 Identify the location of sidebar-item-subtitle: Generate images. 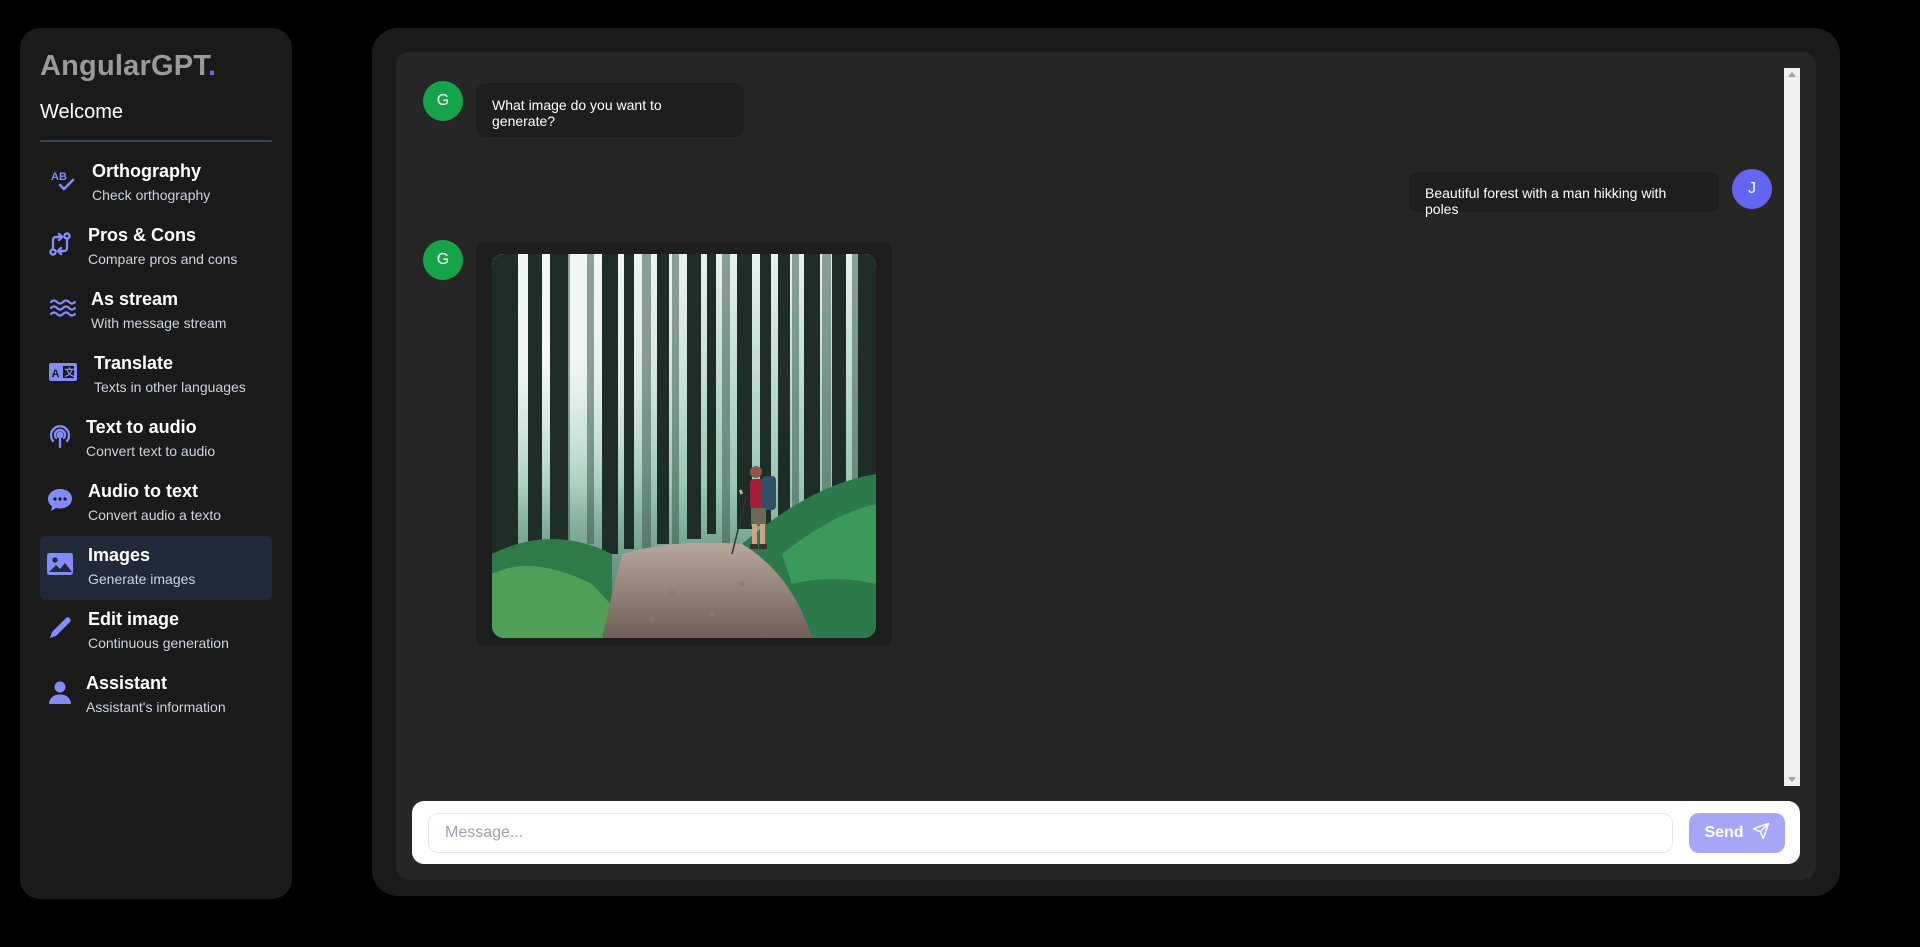
(142, 579).